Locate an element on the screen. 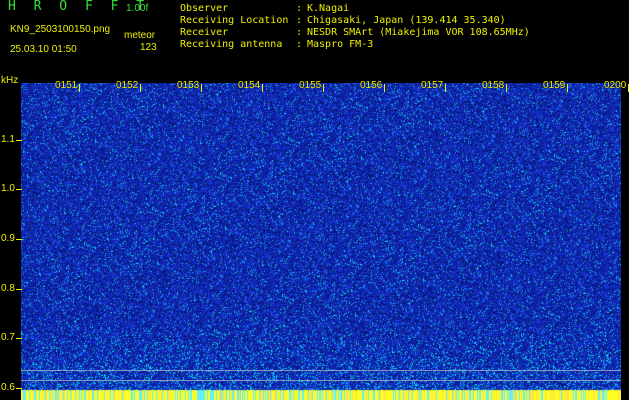  observer-value: K.Nagai is located at coordinates (328, 8).